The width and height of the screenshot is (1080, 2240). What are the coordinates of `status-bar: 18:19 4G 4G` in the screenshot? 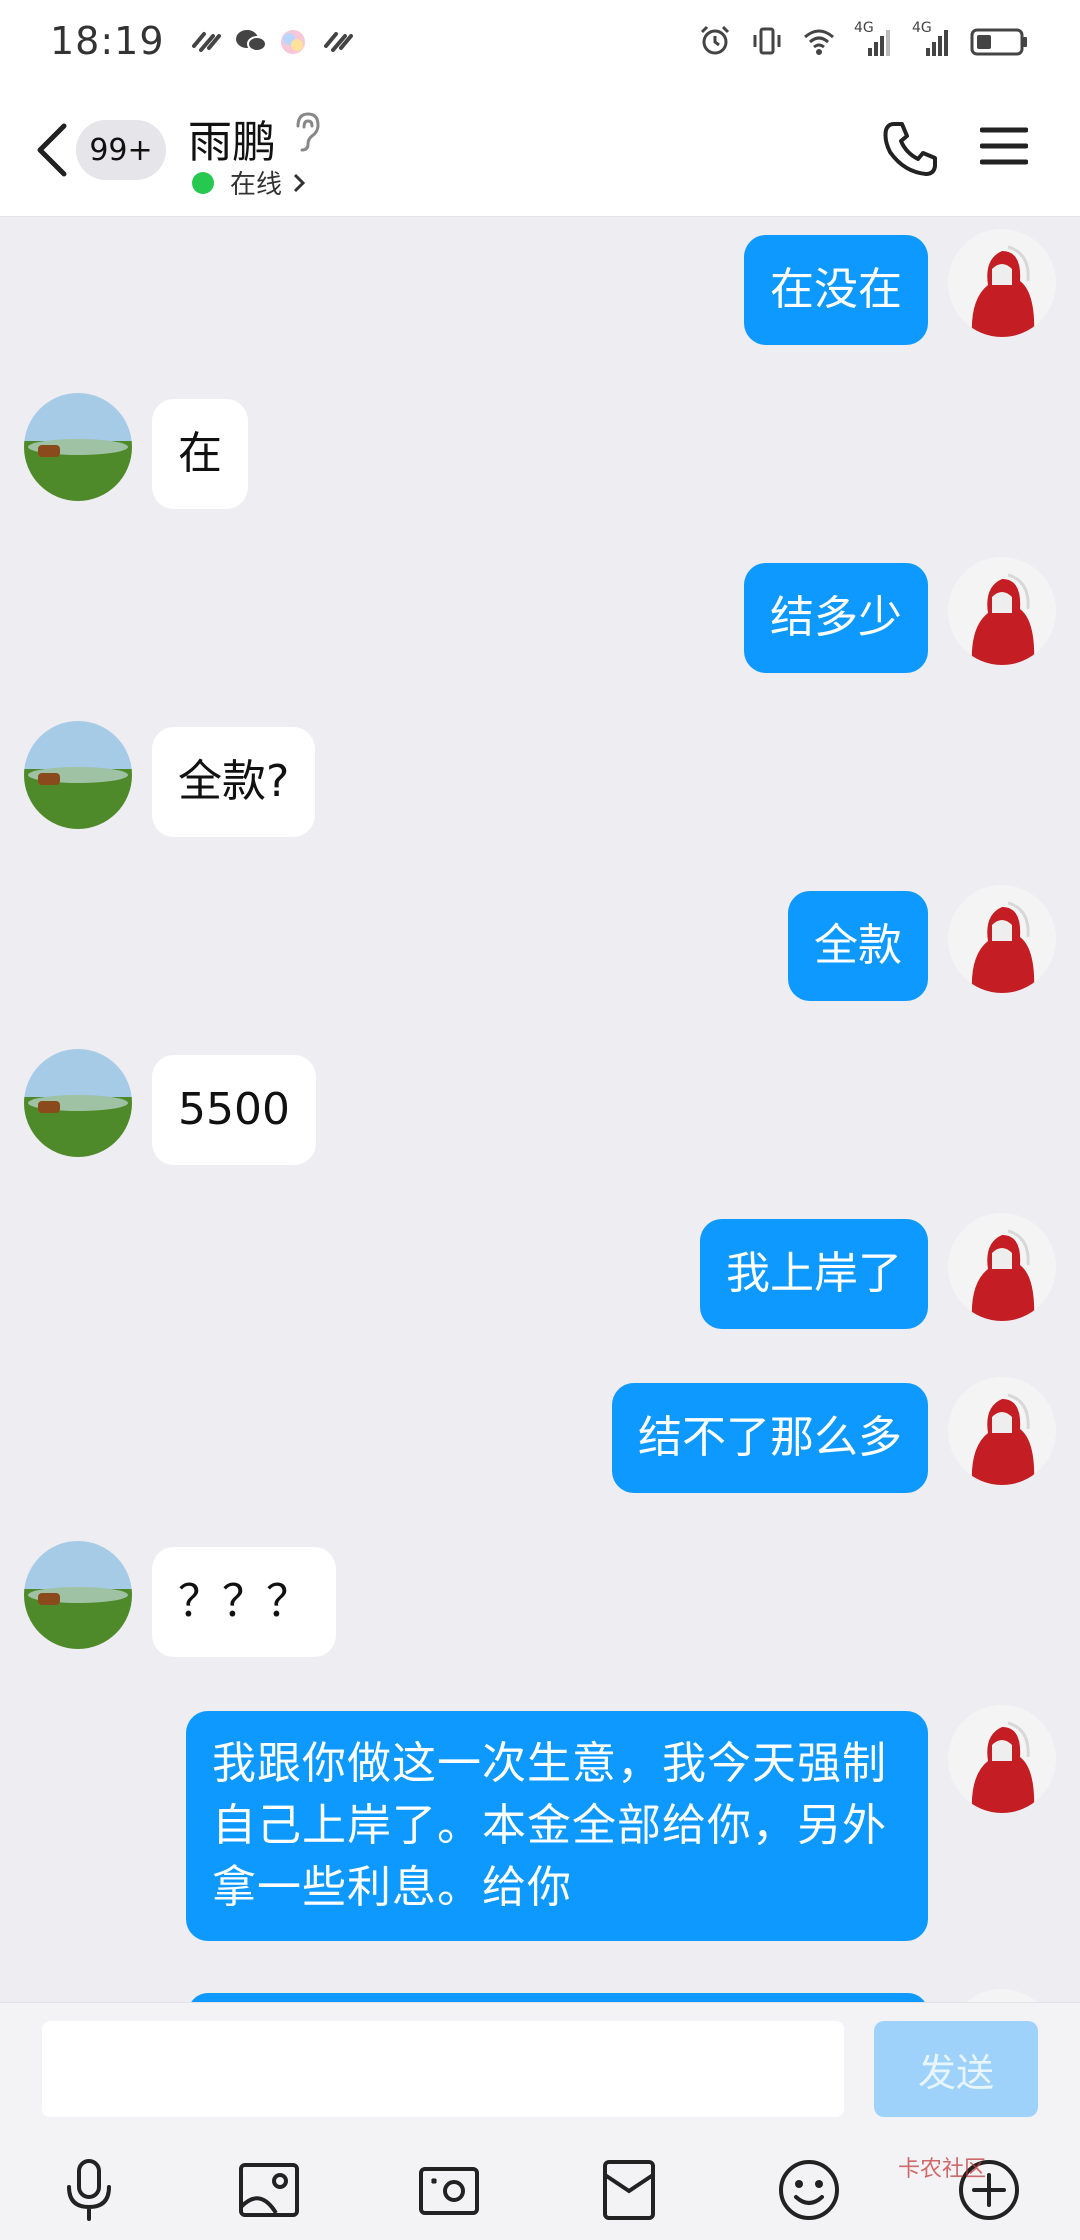 It's located at (540, 41).